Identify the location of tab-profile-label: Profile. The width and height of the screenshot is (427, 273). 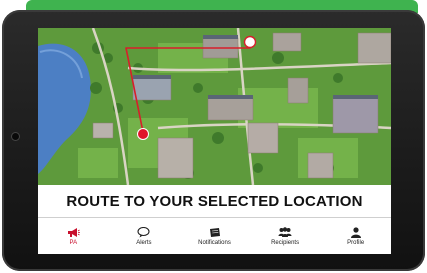
(356, 243).